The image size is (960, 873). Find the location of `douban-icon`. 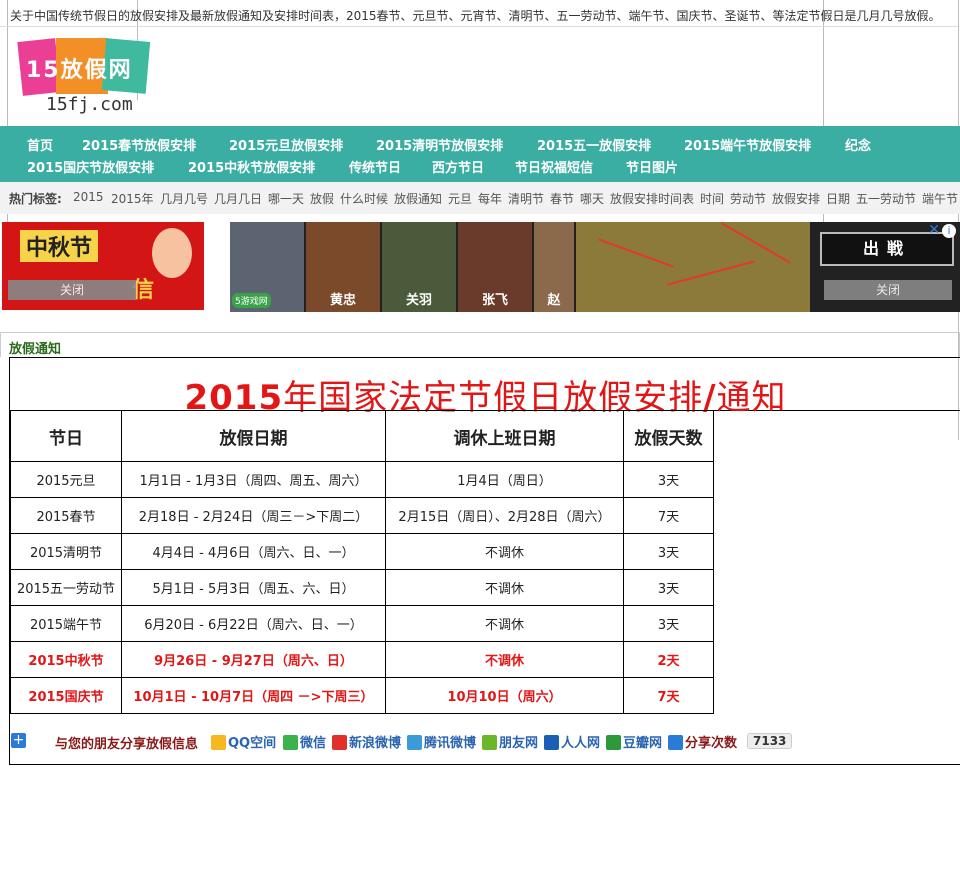

douban-icon is located at coordinates (613, 742).